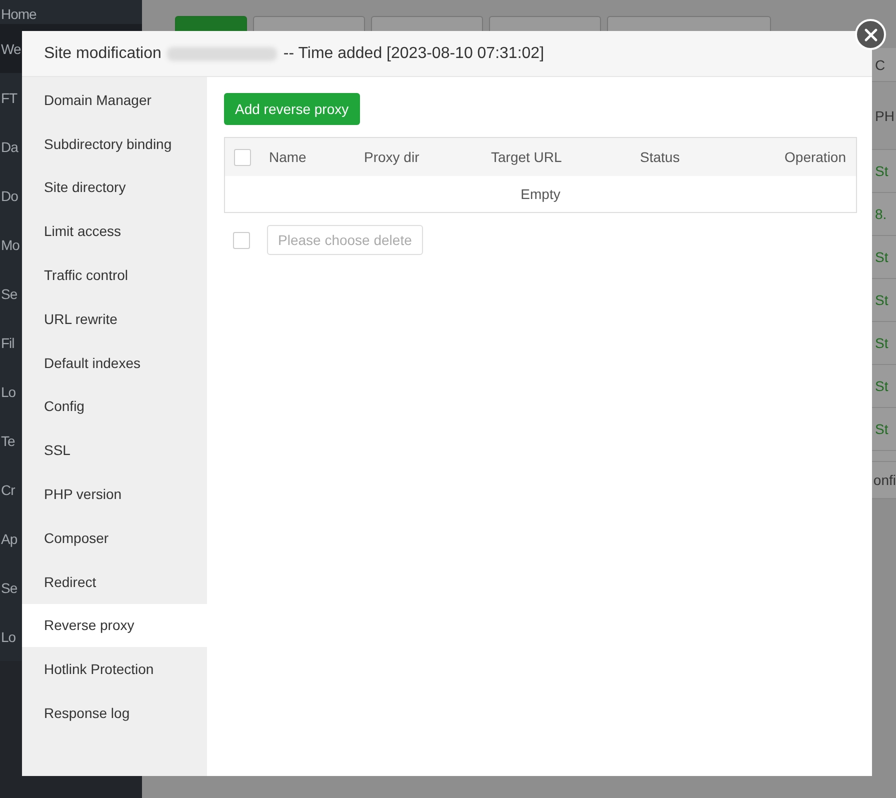 This screenshot has width=896, height=798. What do you see at coordinates (114, 713) in the screenshot?
I see `menu-item: Response log` at bounding box center [114, 713].